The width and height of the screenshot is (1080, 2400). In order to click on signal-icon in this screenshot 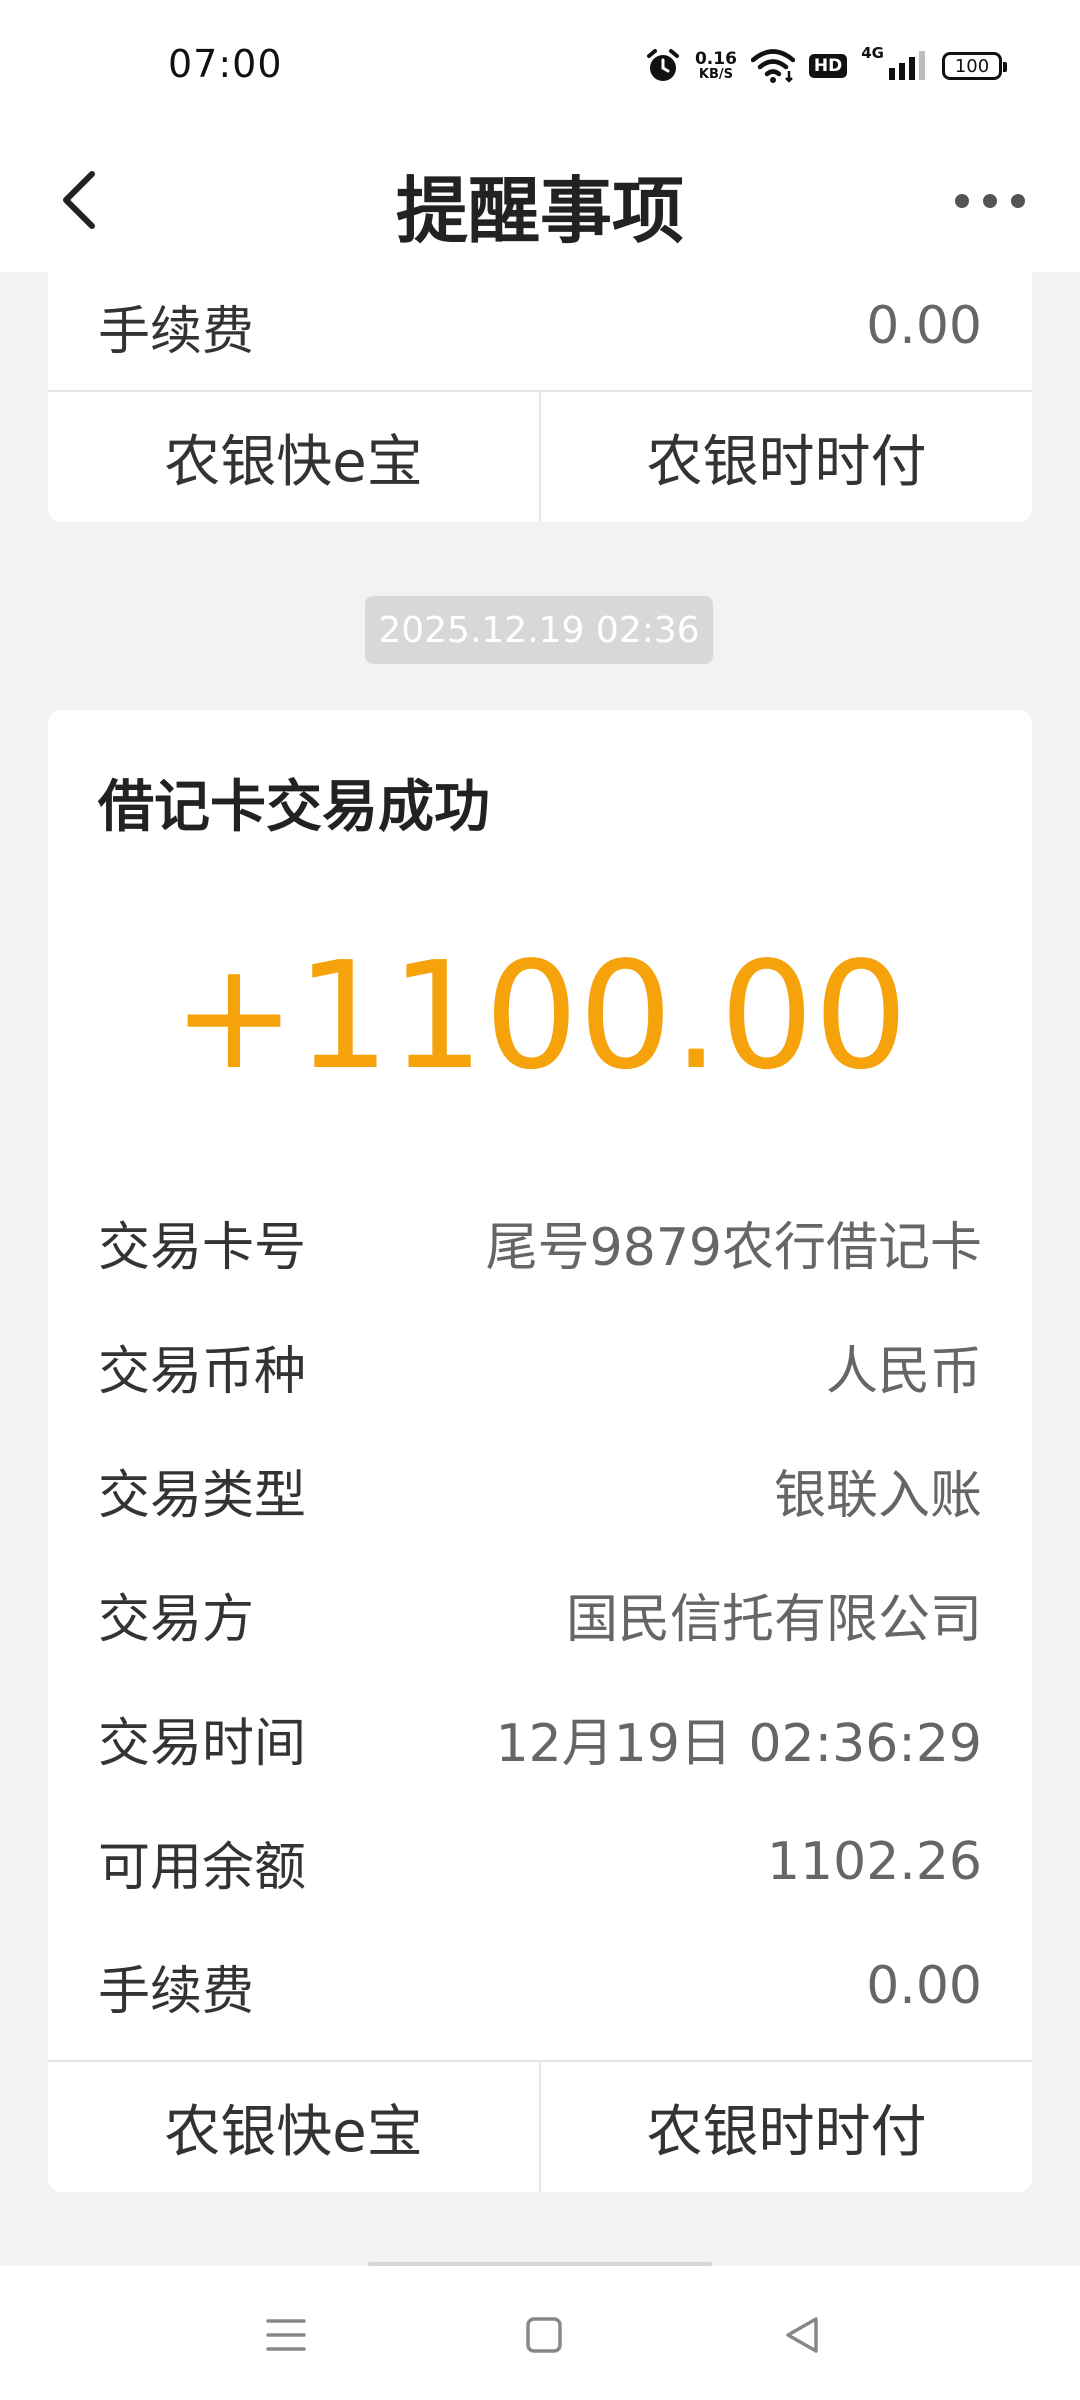, I will do `click(908, 66)`.